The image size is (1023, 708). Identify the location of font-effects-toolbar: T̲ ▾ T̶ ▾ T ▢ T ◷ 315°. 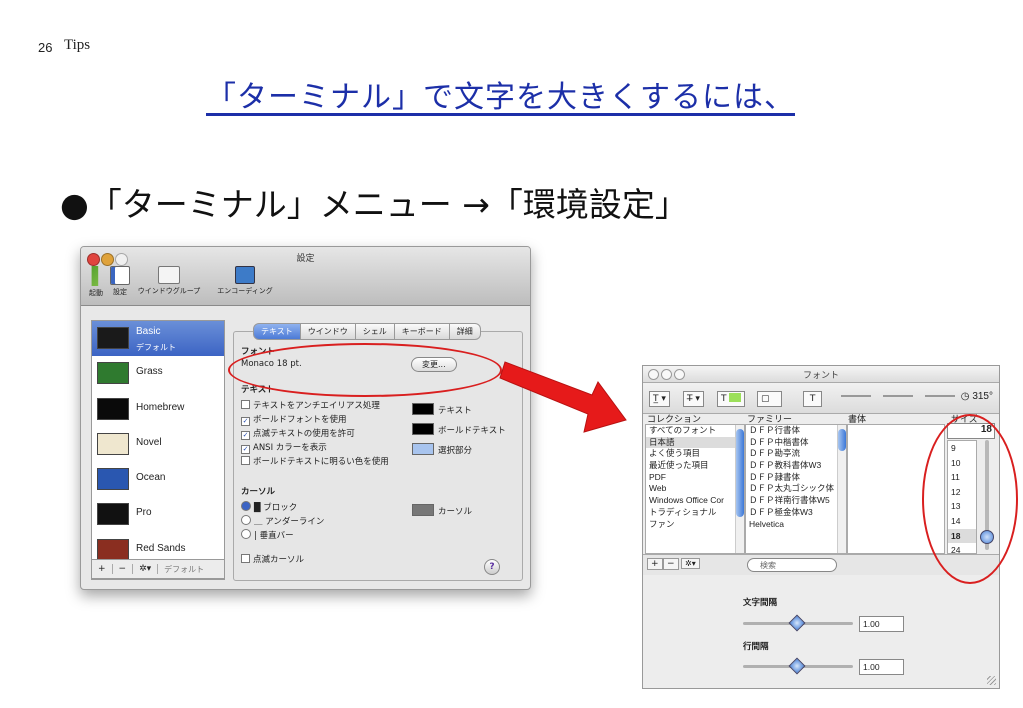
(821, 398).